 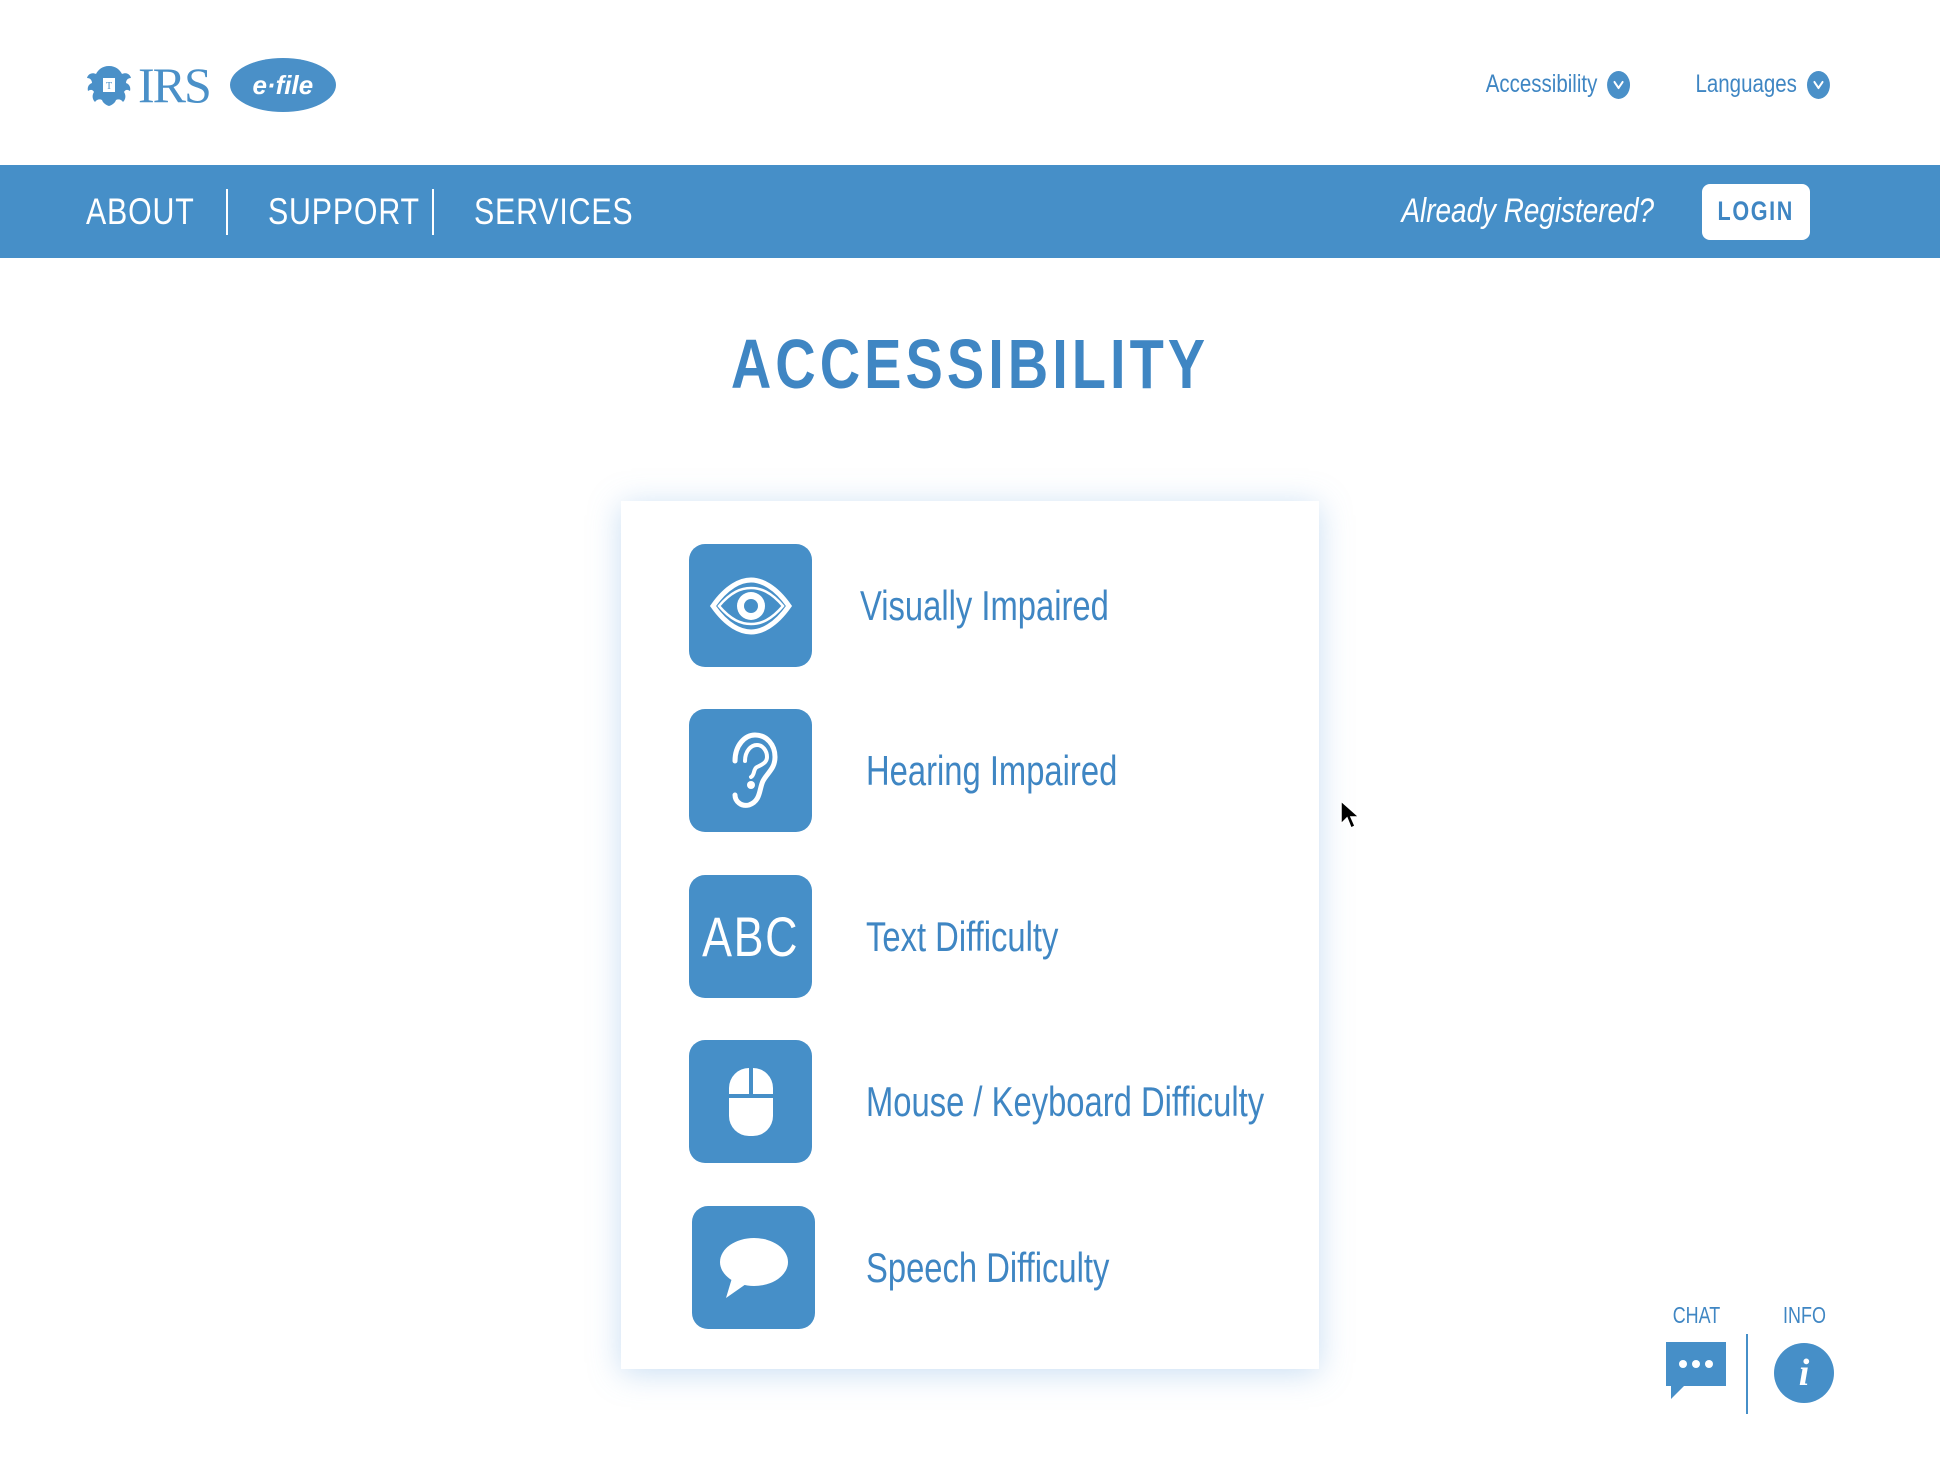 I want to click on nav-link-support: SUPPORT, so click(x=343, y=212).